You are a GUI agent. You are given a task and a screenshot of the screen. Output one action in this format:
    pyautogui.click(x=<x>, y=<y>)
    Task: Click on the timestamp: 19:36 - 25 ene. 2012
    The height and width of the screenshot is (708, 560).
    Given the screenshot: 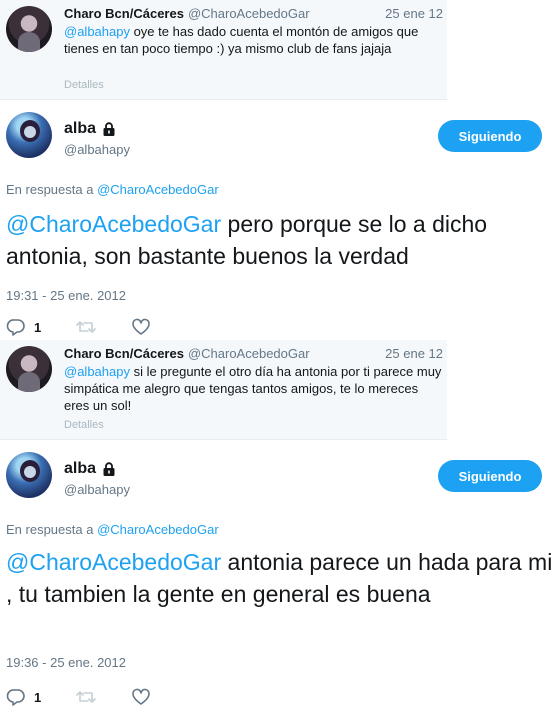 What is the action you would take?
    pyautogui.click(x=66, y=662)
    